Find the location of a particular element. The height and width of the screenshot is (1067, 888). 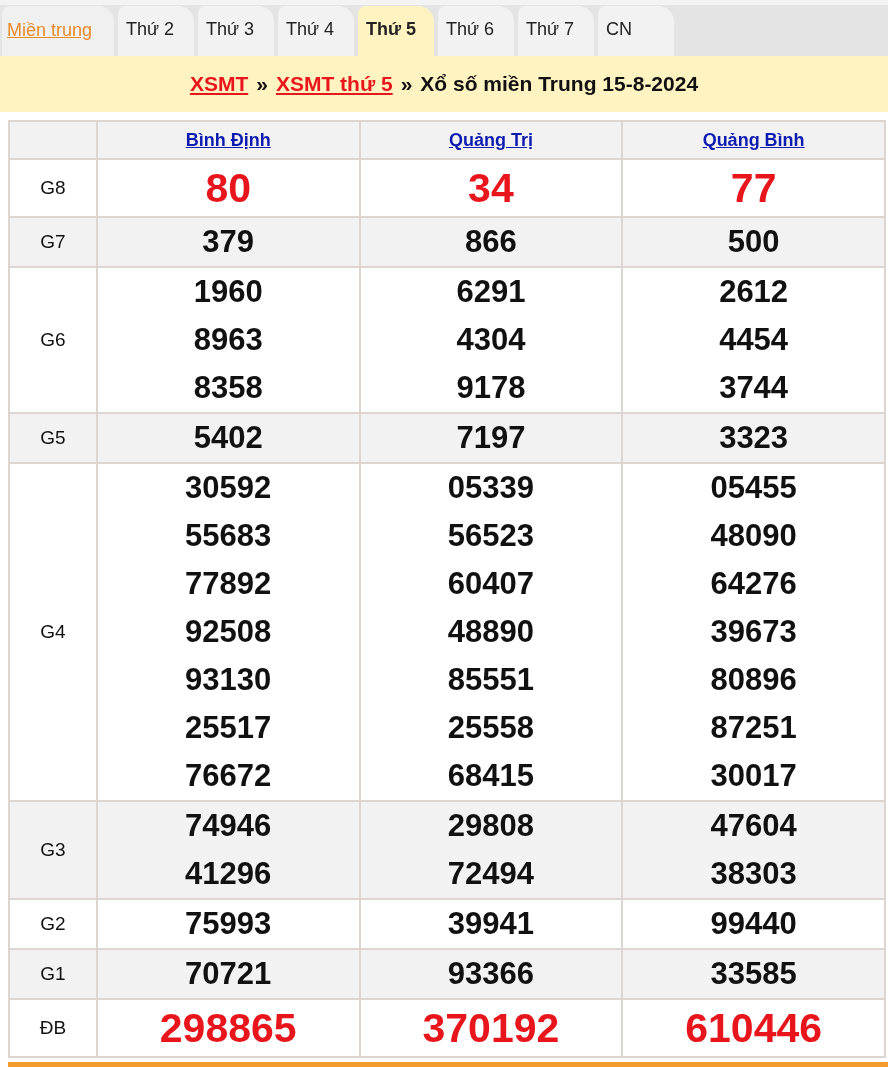

prize-number: 866 is located at coordinates (491, 242).